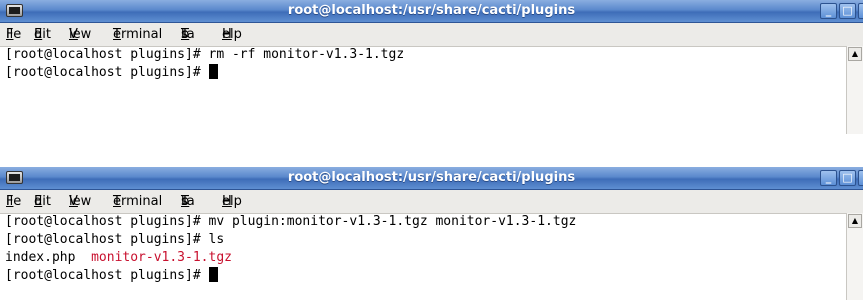 The width and height of the screenshot is (863, 300). Describe the element at coordinates (115, 239) in the screenshot. I see `terminal-line: [root@localhost plugins]# ls` at that location.